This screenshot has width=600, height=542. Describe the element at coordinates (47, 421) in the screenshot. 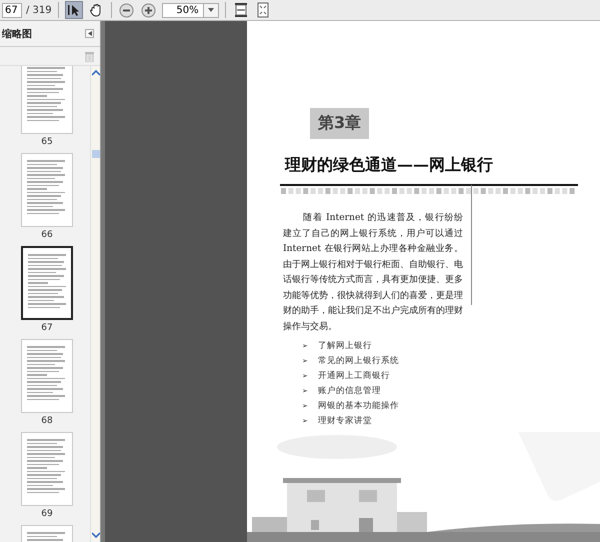

I see `page-number-label: 68` at that location.